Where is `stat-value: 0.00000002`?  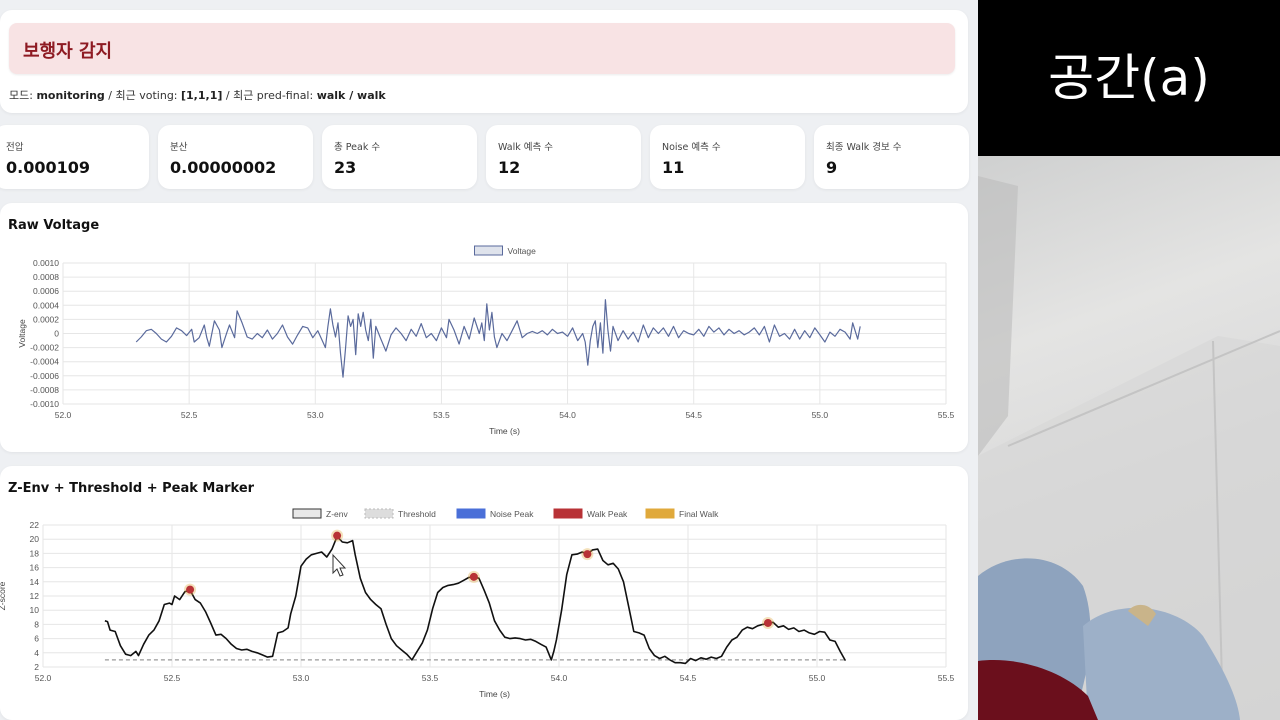
stat-value: 0.00000002 is located at coordinates (223, 167).